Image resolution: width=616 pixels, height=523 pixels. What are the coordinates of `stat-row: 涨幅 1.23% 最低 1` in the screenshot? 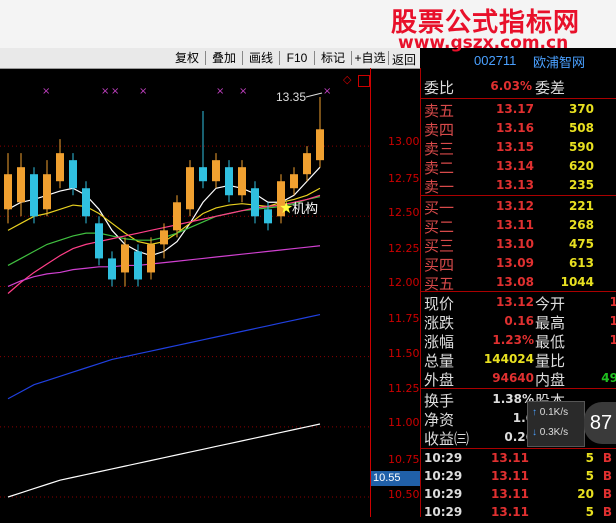 It's located at (518, 340).